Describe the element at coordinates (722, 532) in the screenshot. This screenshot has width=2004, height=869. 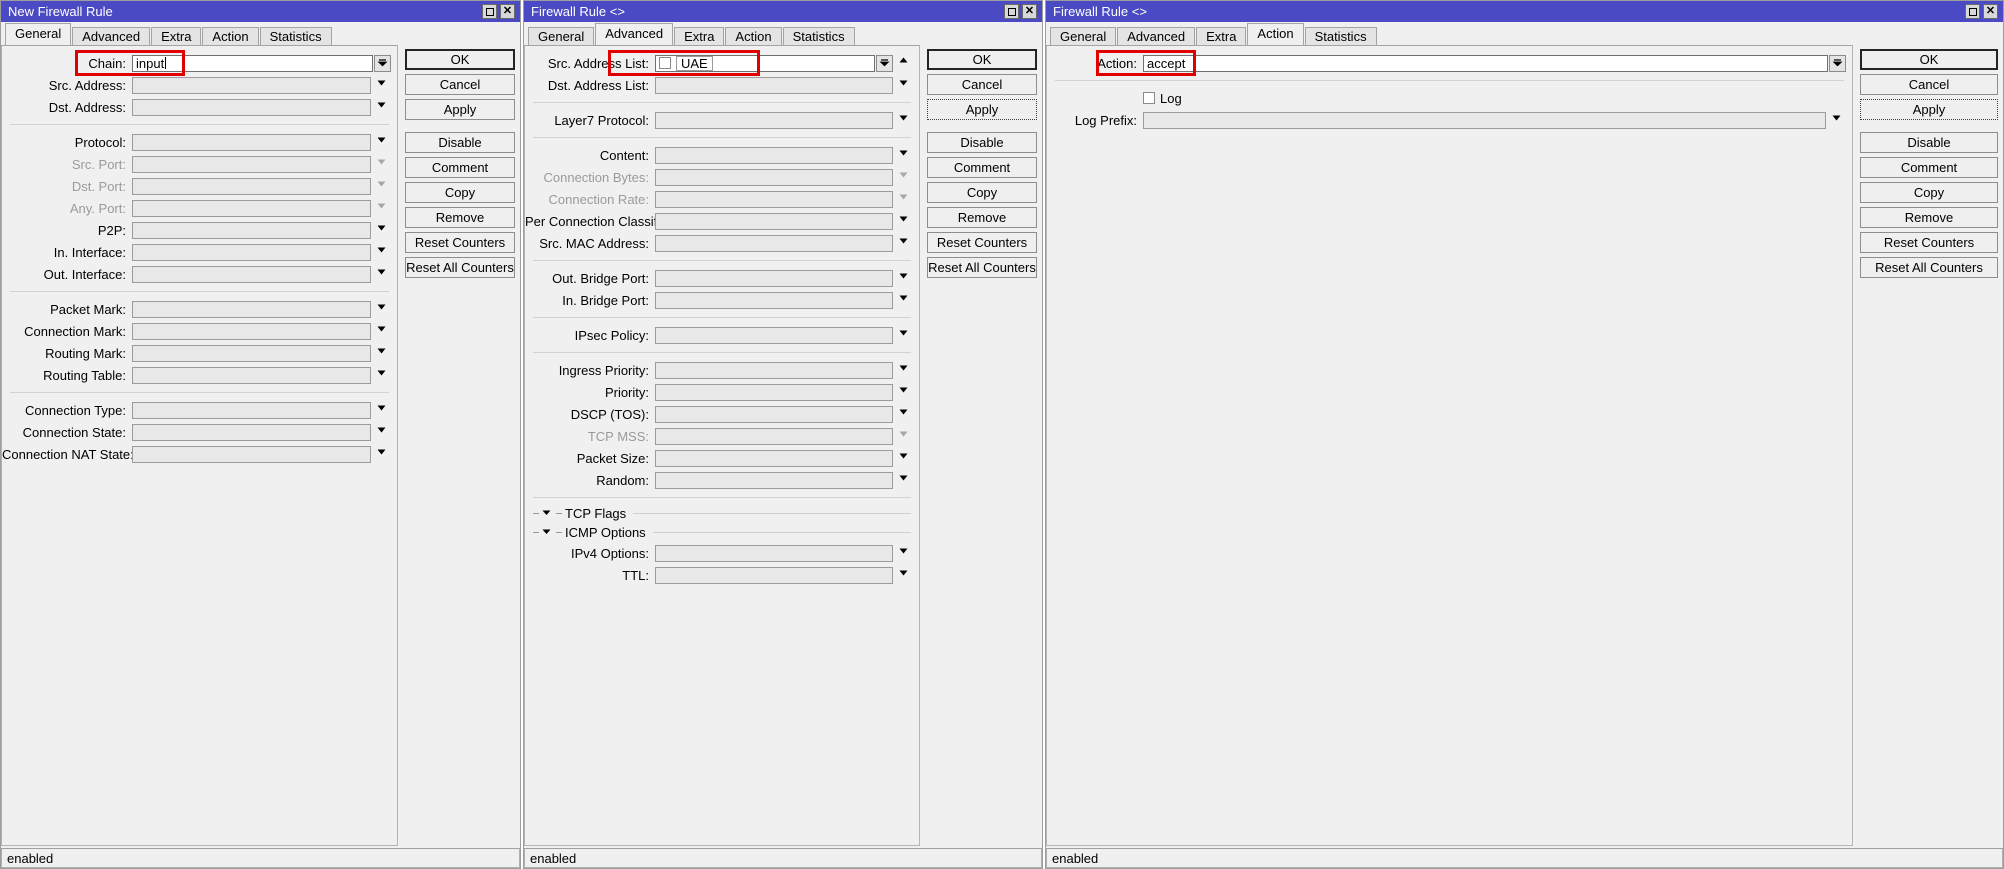
I see `collapsible-icmp-options: ICMP Options` at that location.